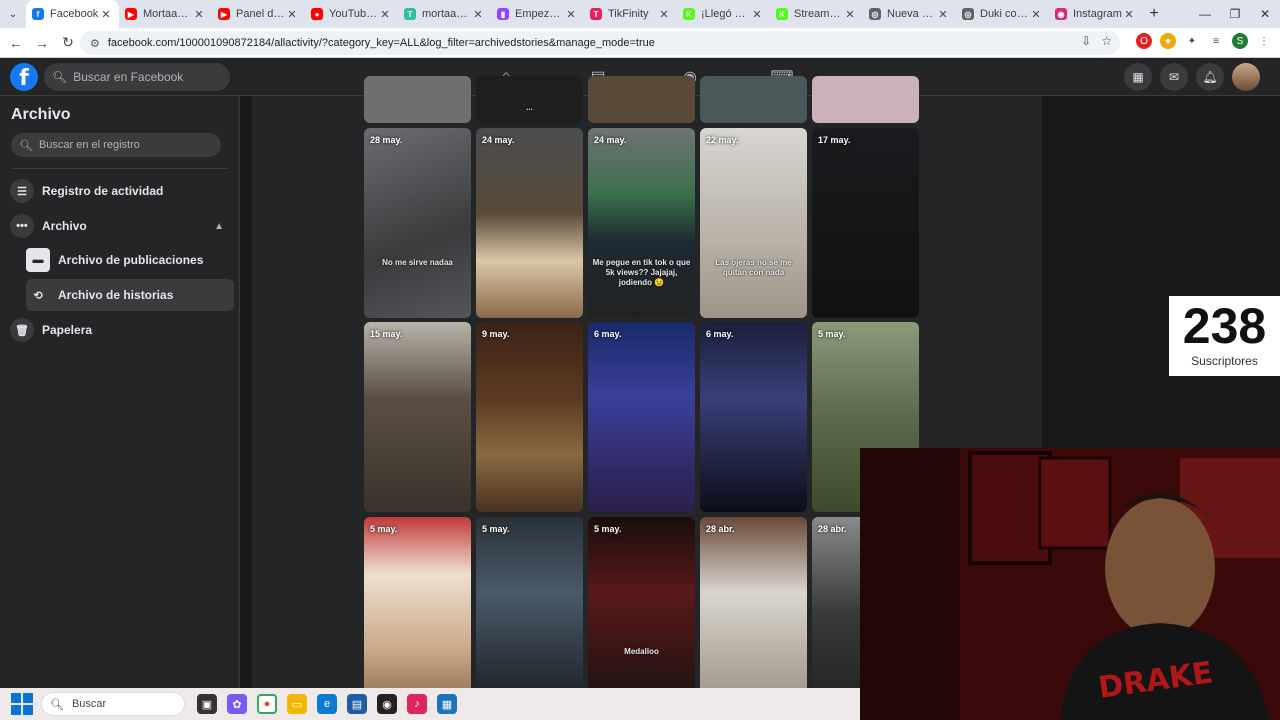 This screenshot has height=720, width=1280. I want to click on profile-avatar-icon: S, so click(1240, 41).